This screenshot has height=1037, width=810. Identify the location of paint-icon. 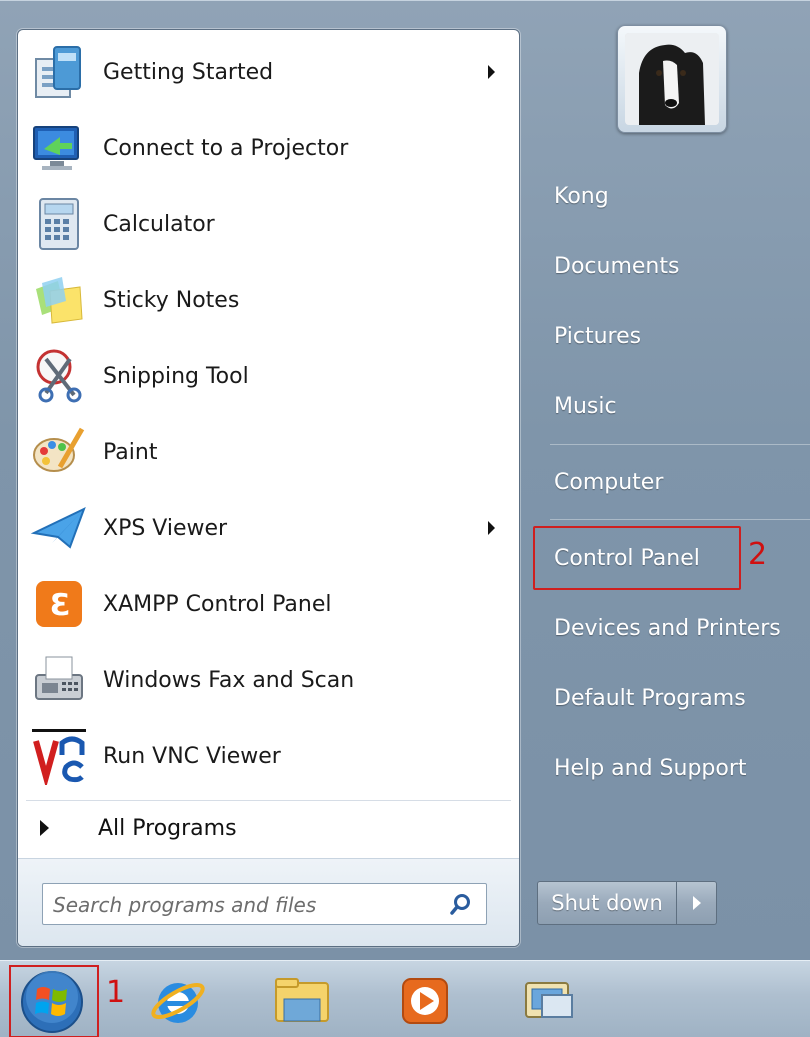
(59, 449).